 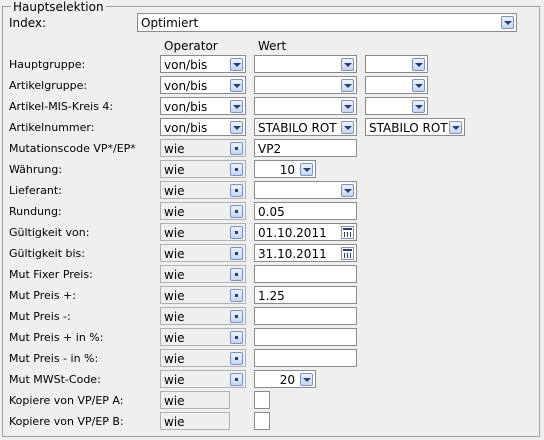 What do you see at coordinates (36, 169) in the screenshot?
I see `waehrung-label: Währung:` at bounding box center [36, 169].